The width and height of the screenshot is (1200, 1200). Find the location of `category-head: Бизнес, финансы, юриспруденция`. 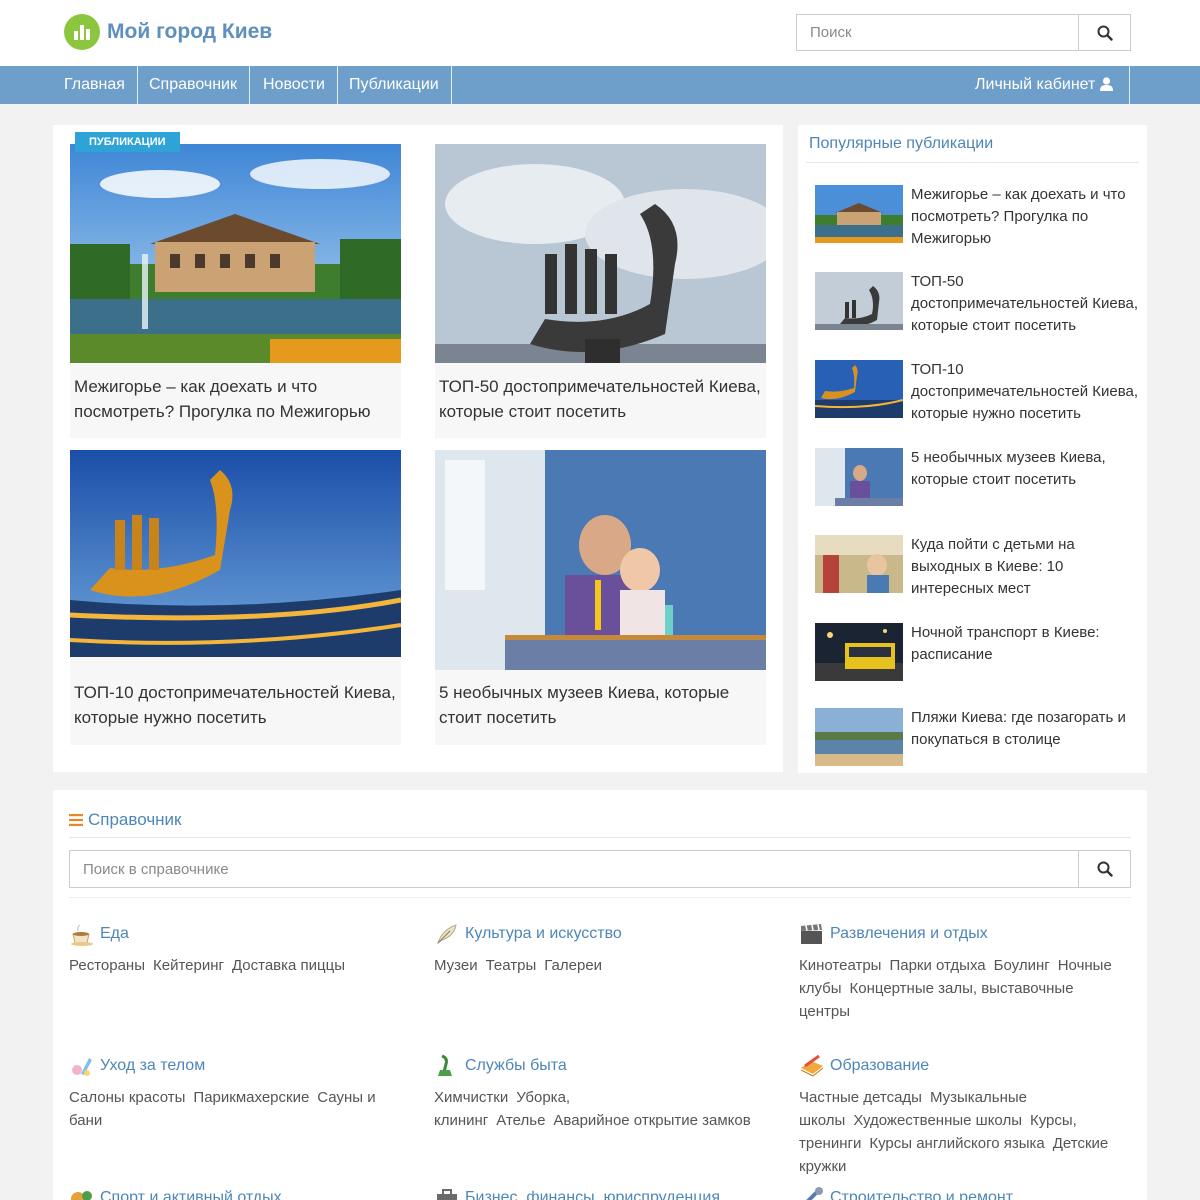

category-head: Бизнес, финансы, юриспруденция is located at coordinates (599, 1193).